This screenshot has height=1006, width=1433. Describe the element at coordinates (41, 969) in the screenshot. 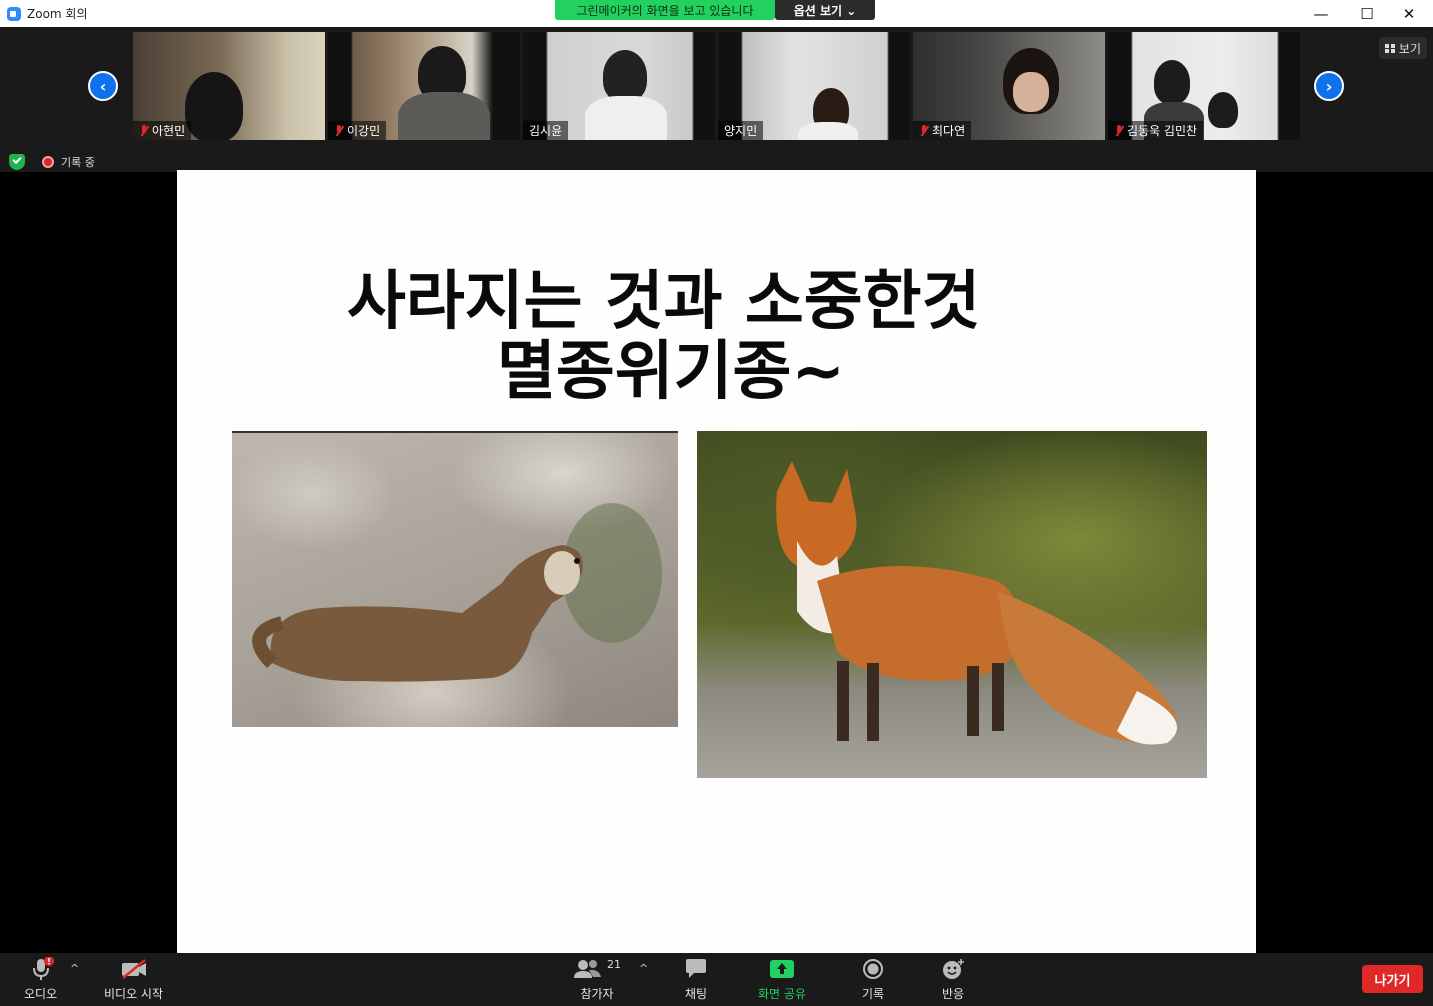

I see `microphone-alert-icon` at that location.